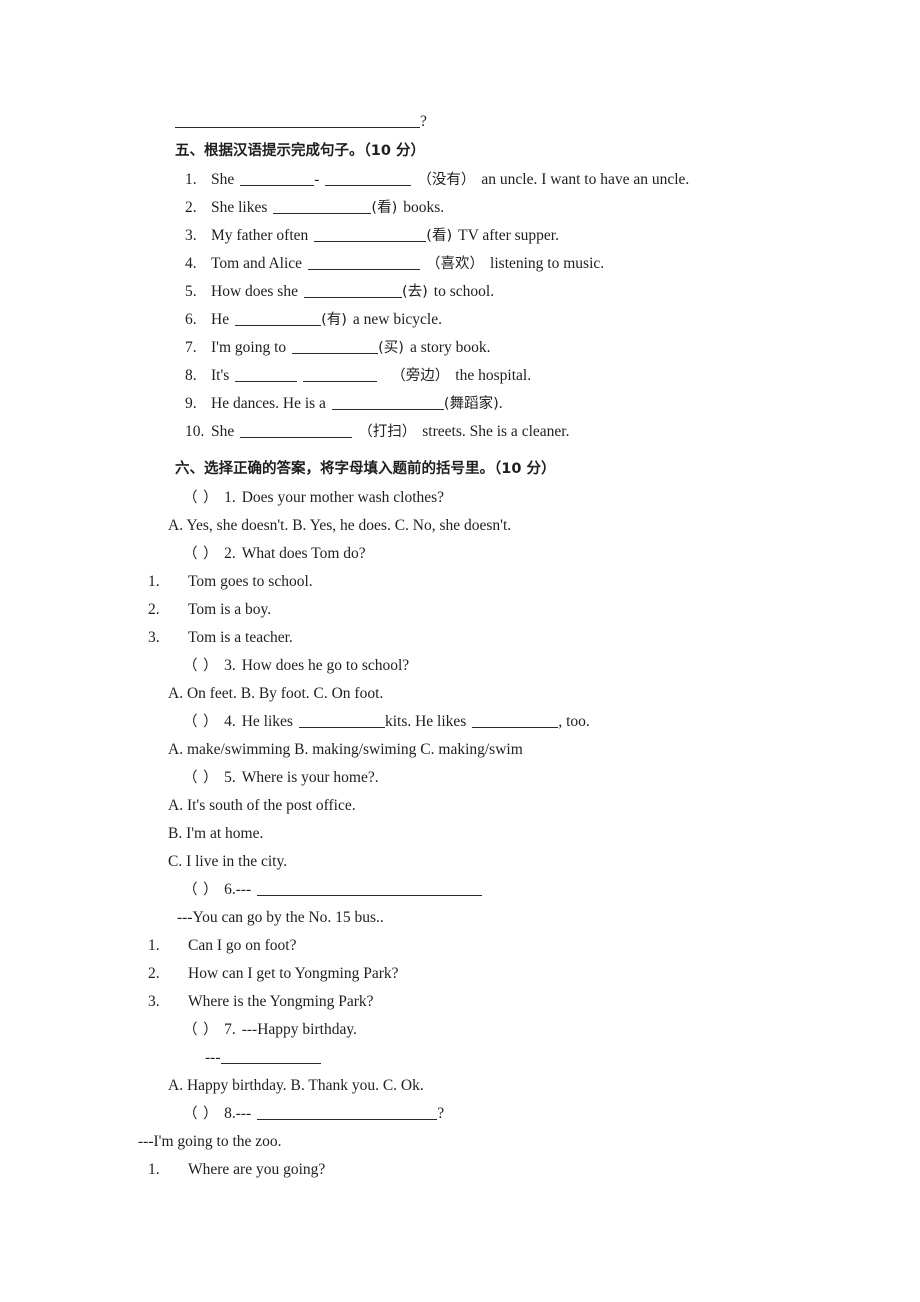  I want to click on item-pre-text: Tom and Alice, so click(257, 263).